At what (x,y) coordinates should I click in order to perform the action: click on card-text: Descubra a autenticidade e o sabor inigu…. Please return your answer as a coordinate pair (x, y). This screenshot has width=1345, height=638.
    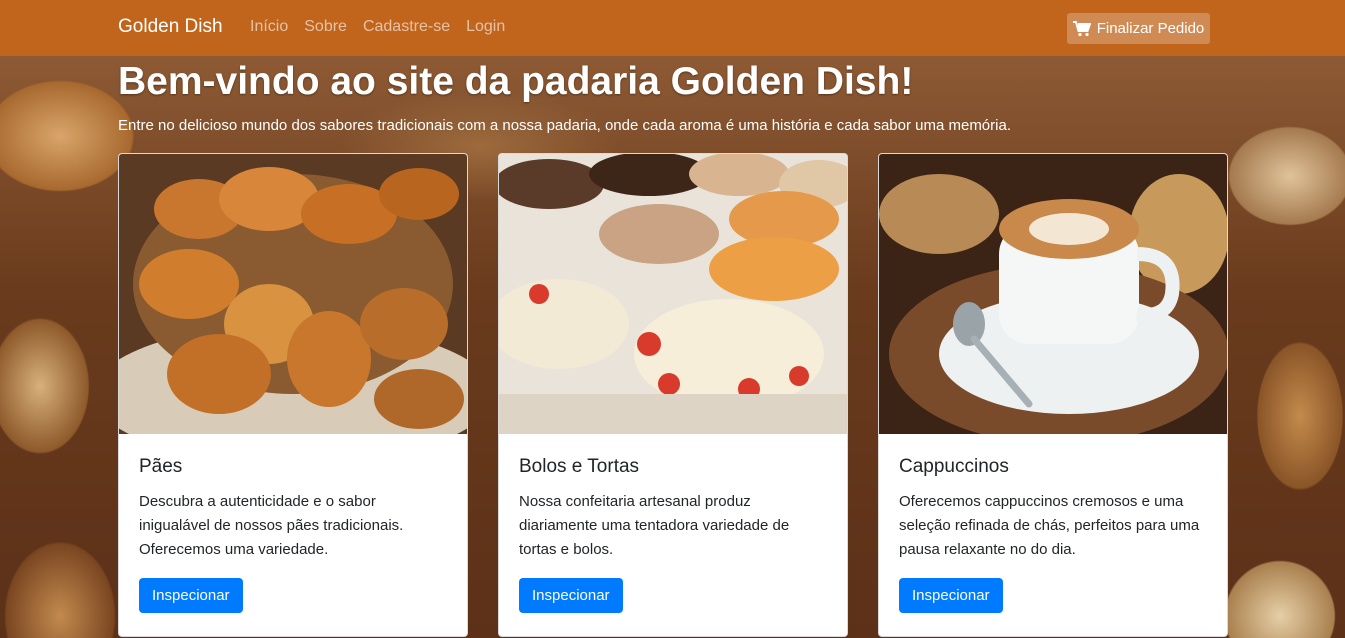
    Looking at the image, I should click on (271, 525).